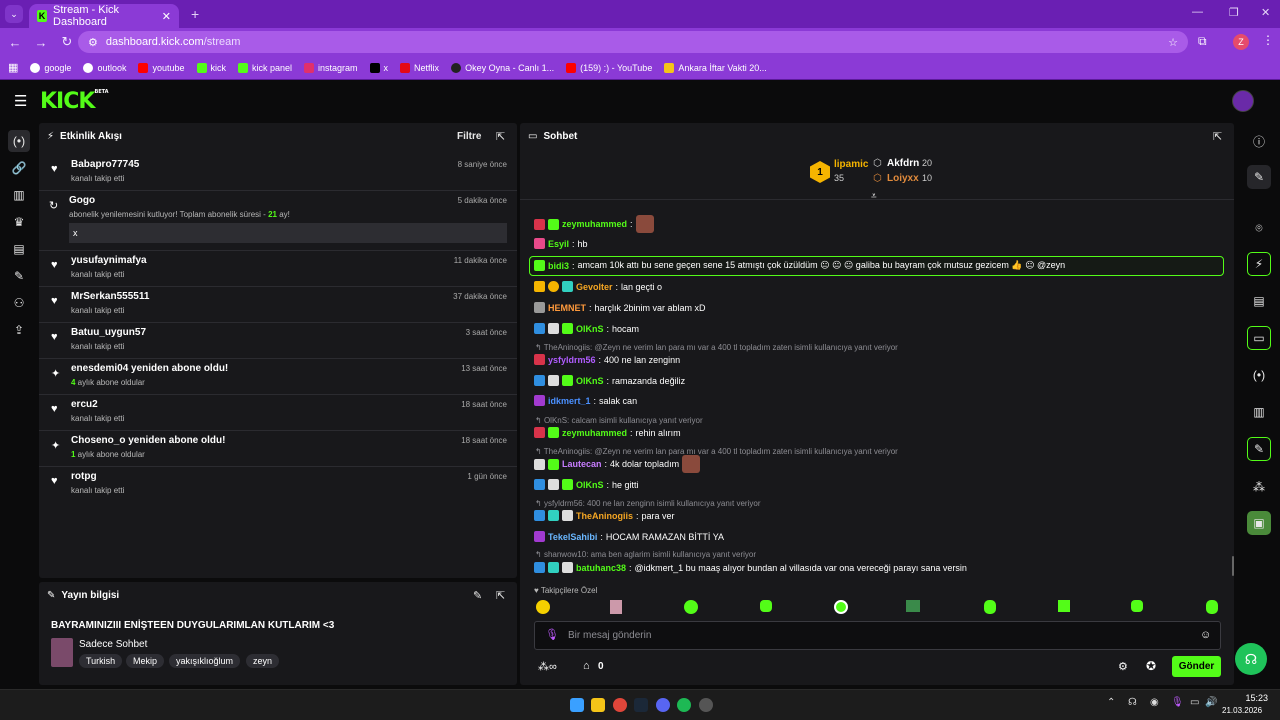 The height and width of the screenshot is (720, 1280). I want to click on gift-icon: ⌂, so click(586, 666).